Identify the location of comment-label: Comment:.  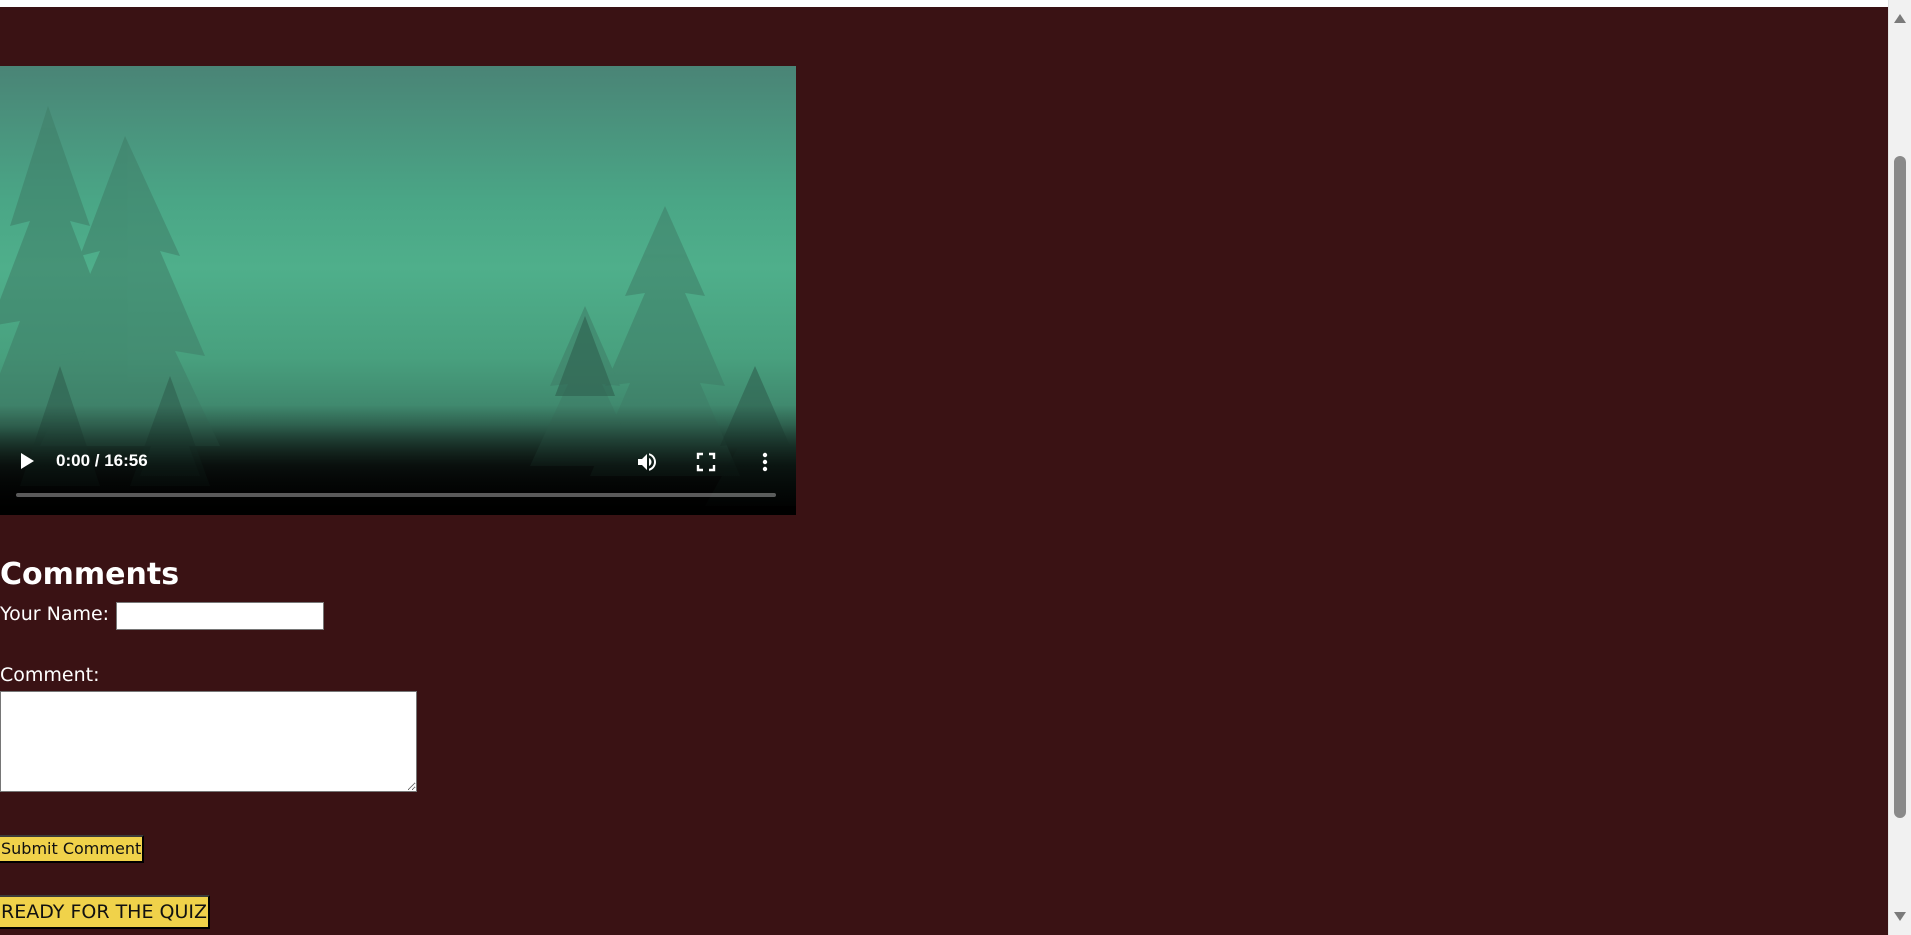
(50, 675).